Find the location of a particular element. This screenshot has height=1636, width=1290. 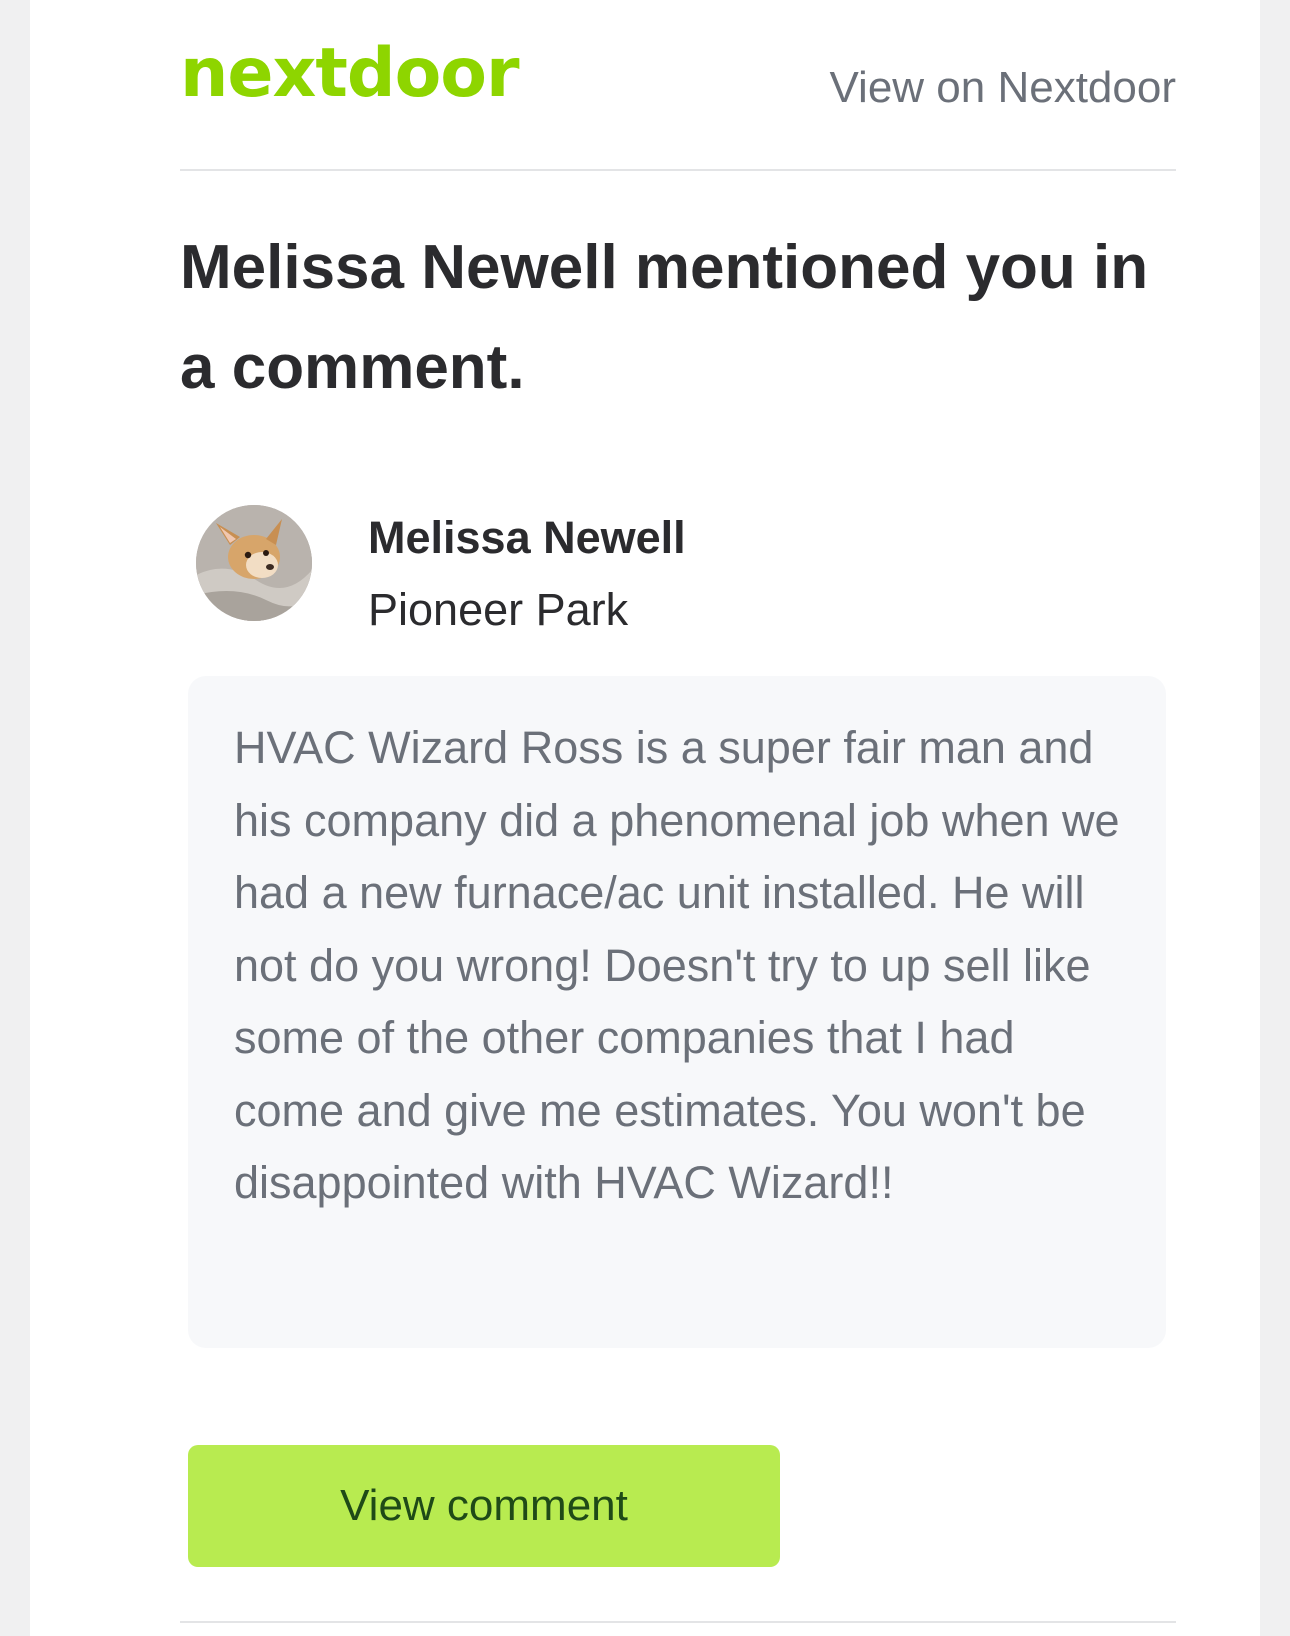

dog-photo-avatar-icon is located at coordinates (254, 563).